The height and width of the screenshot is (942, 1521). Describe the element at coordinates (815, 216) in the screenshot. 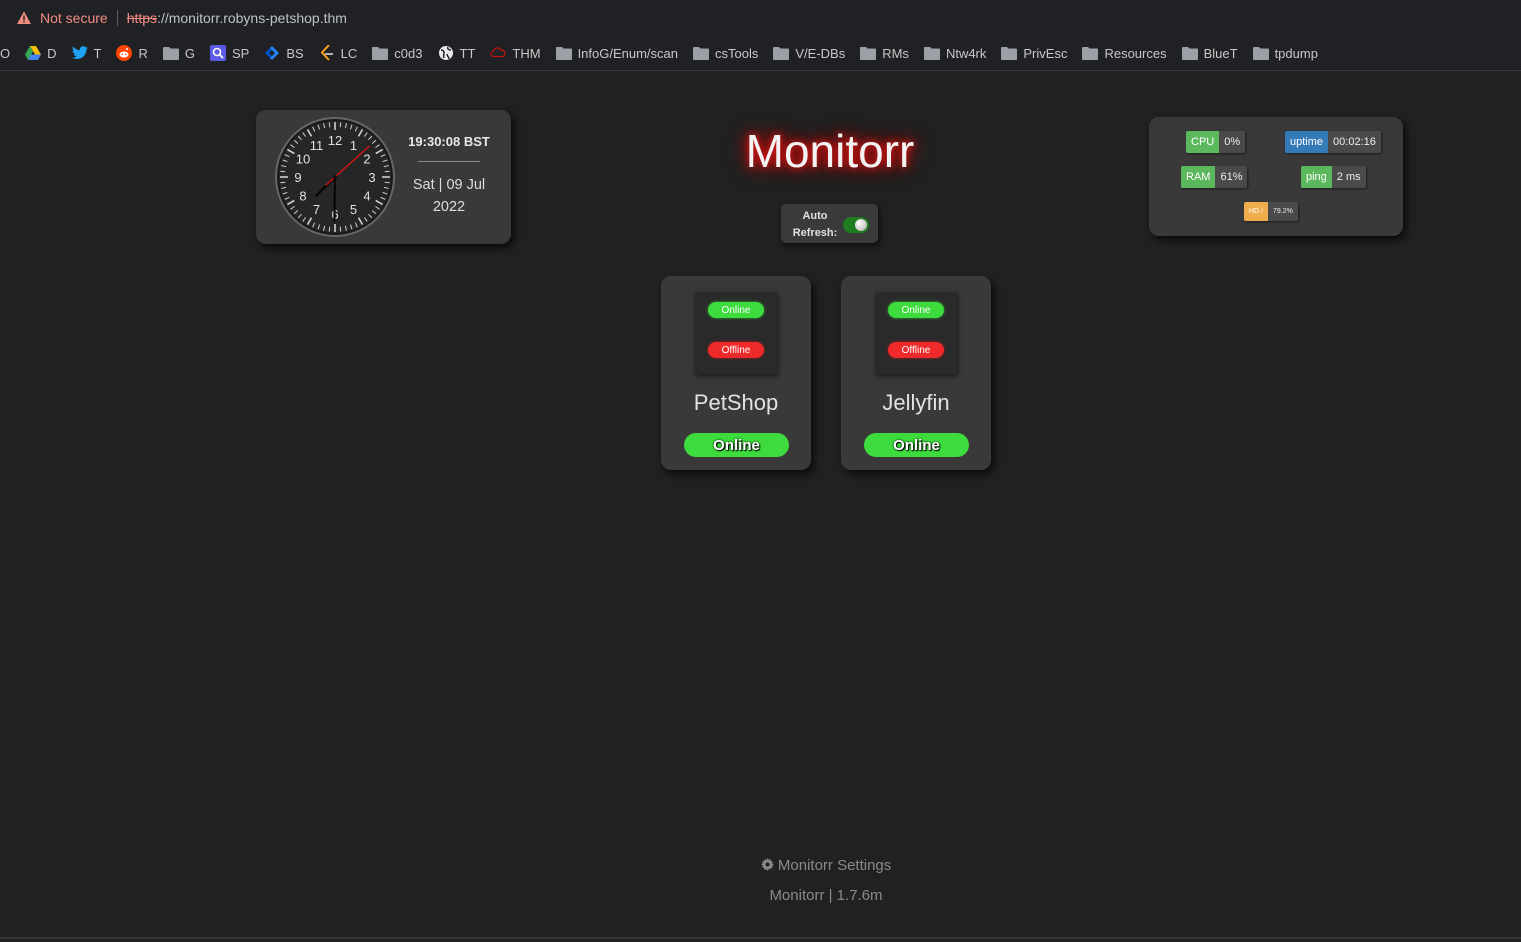

I see `auto-refresh-label-line1: Auto` at that location.